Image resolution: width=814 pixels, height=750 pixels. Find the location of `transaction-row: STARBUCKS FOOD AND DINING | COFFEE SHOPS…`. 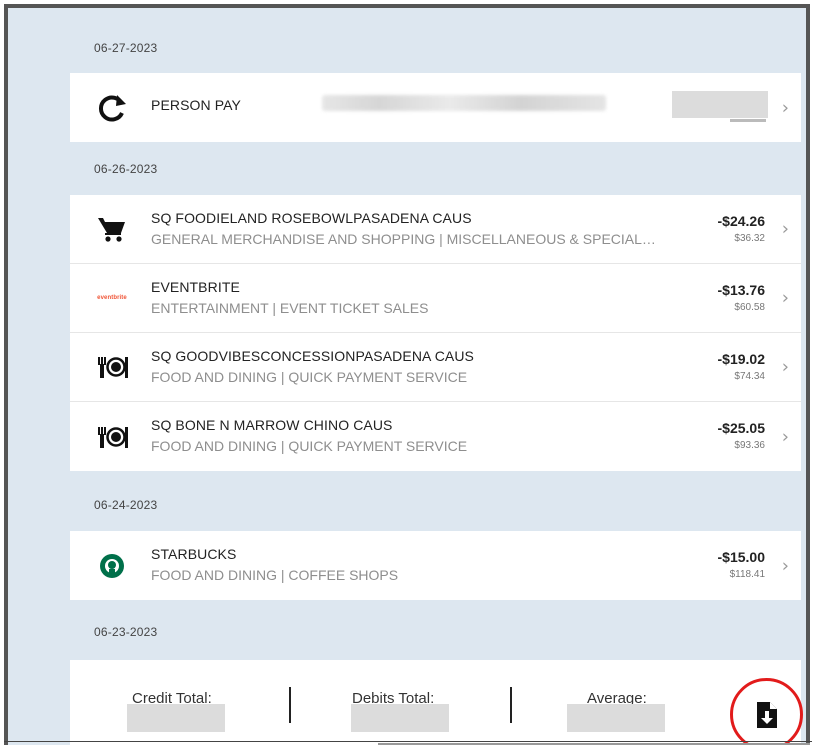

transaction-row: STARBUCKS FOOD AND DINING | COFFEE SHOPS… is located at coordinates (435, 565).